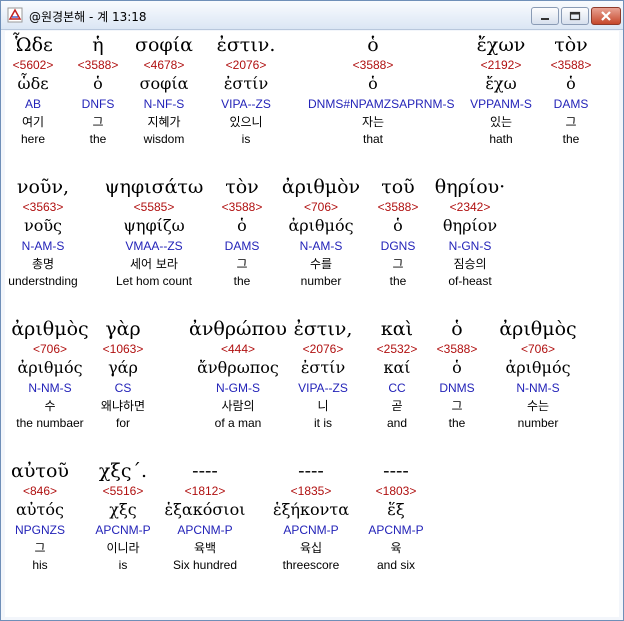 The image size is (624, 621). Describe the element at coordinates (470, 281) in the screenshot. I see `english-gloss: of-heast` at that location.